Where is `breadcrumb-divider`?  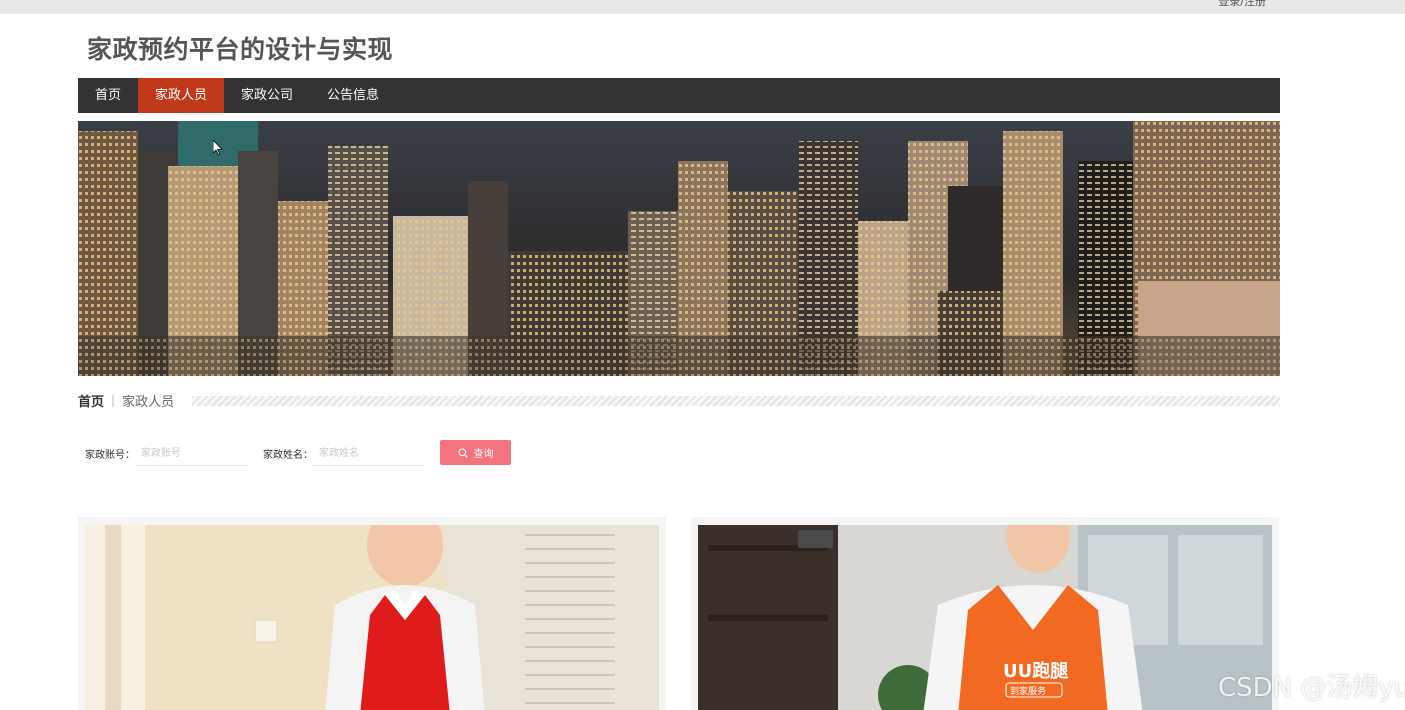
breadcrumb-divider is located at coordinates (736, 401).